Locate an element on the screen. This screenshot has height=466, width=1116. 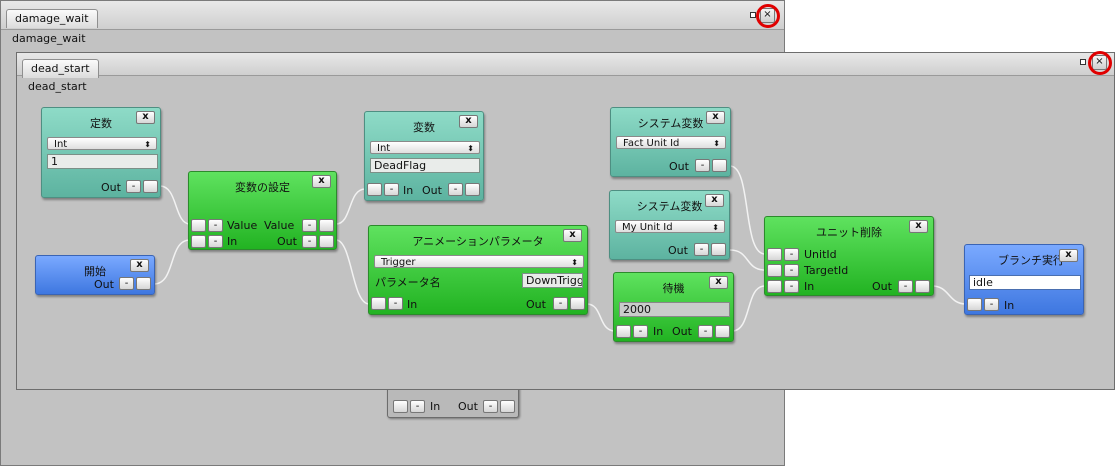
wait-out-minus: - is located at coordinates (705, 331).